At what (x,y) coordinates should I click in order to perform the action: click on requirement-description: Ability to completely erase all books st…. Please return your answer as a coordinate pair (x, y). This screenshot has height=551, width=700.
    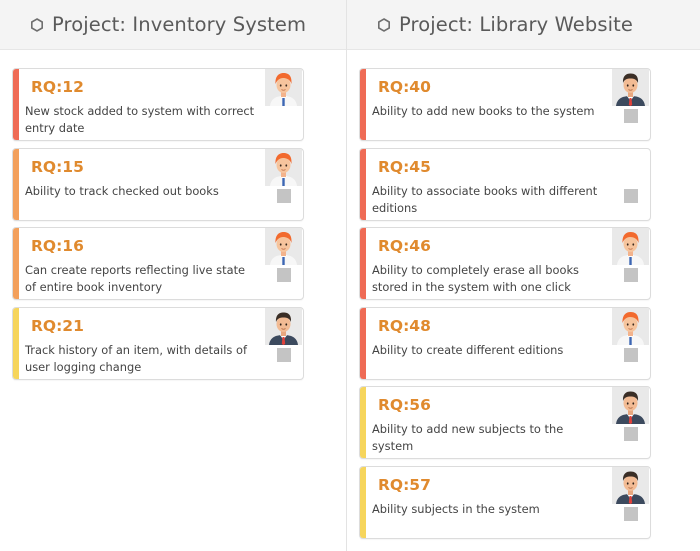
    Looking at the image, I should click on (475, 278).